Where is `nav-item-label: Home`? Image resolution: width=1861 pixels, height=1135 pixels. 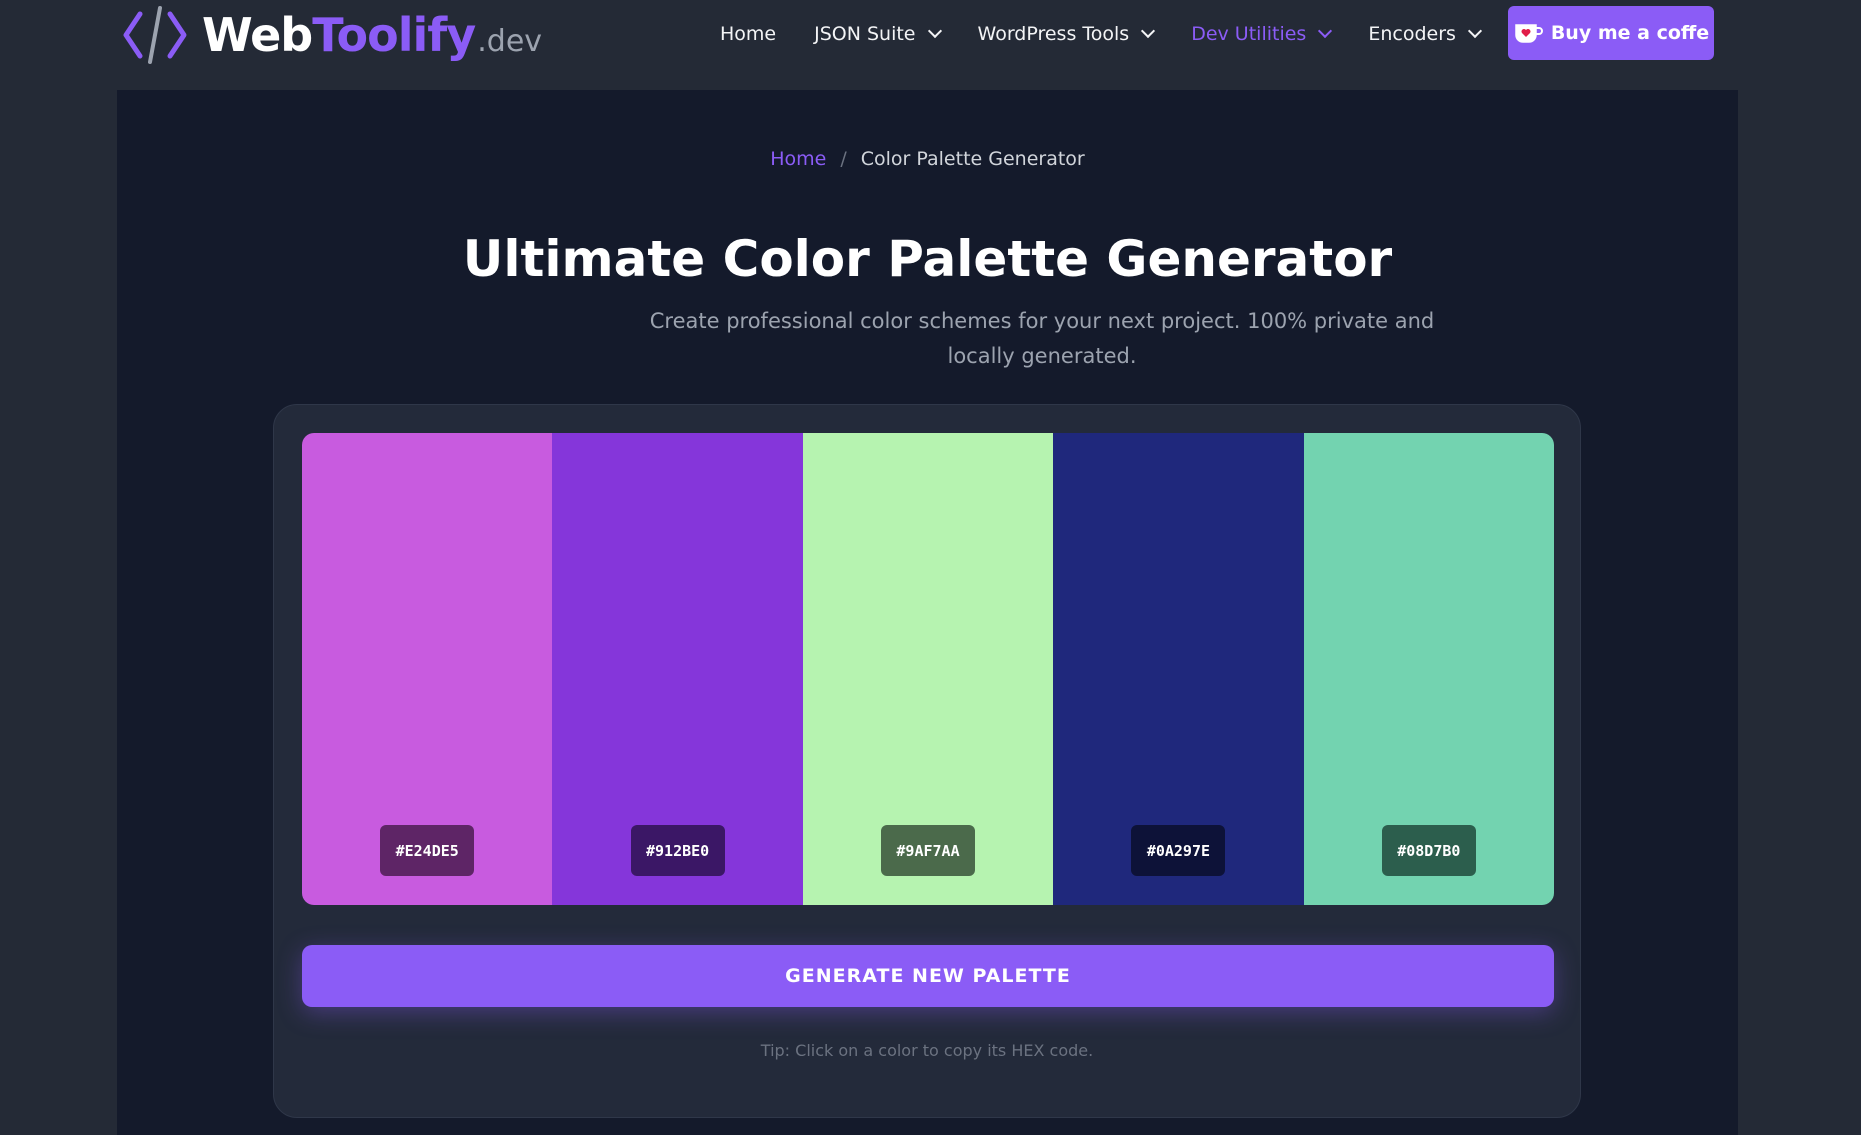 nav-item-label: Home is located at coordinates (748, 34).